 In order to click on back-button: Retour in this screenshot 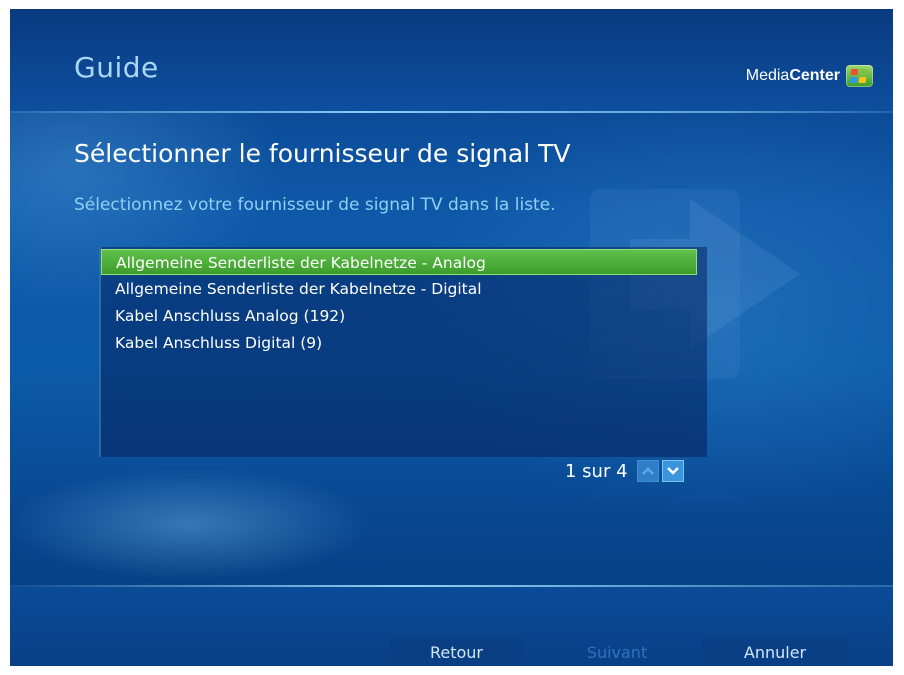, I will do `click(456, 652)`.